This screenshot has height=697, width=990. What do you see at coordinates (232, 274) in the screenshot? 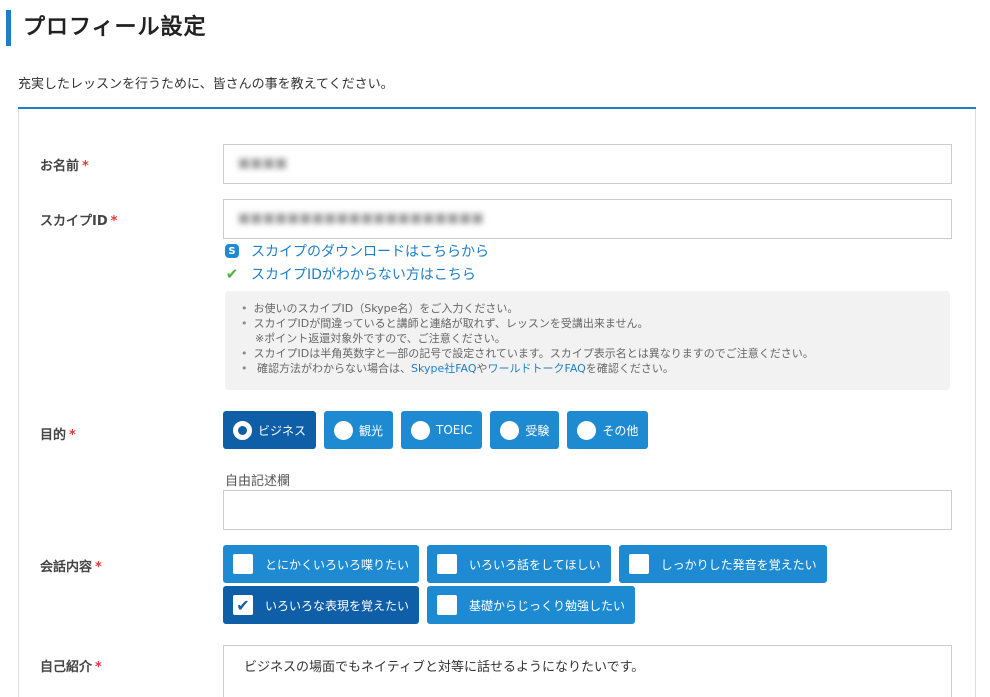
I see `check-icon: ✔` at bounding box center [232, 274].